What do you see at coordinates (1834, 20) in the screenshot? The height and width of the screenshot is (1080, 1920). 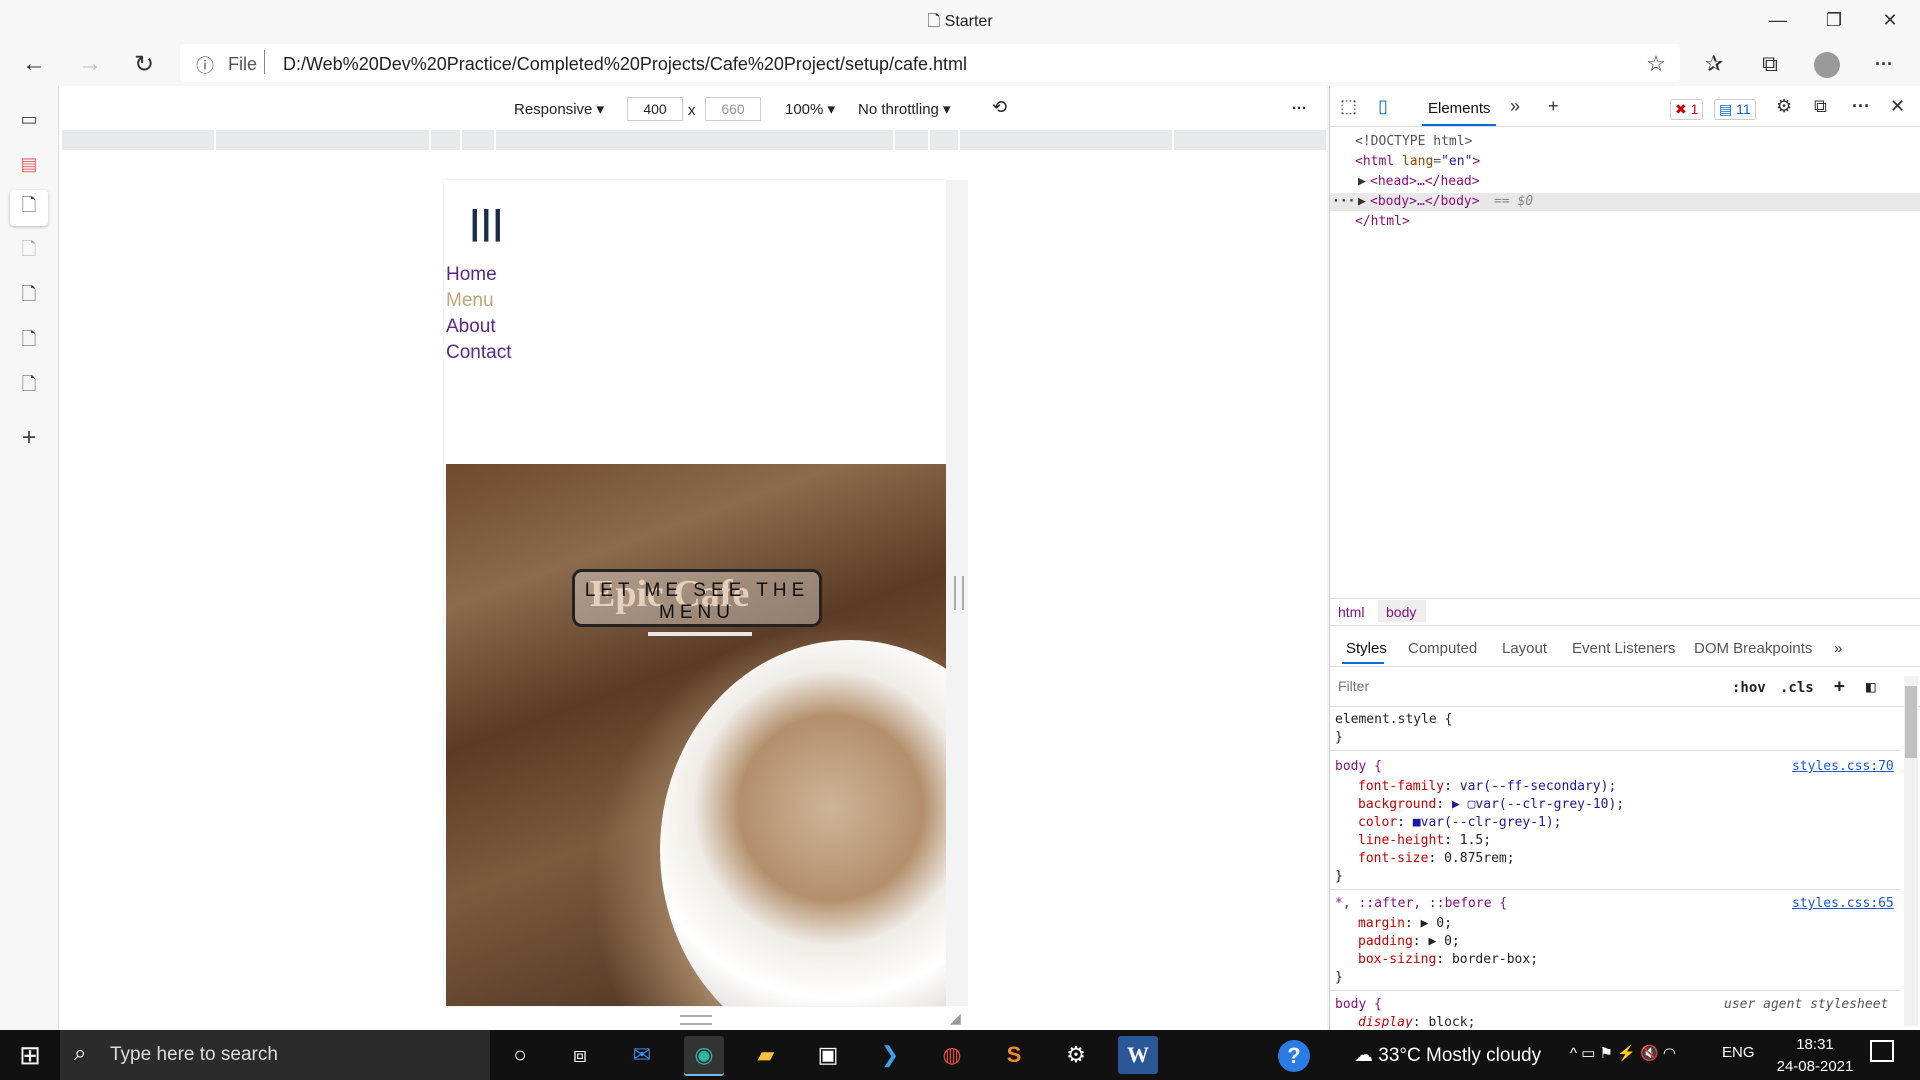 I see `restore-button: ❐` at bounding box center [1834, 20].